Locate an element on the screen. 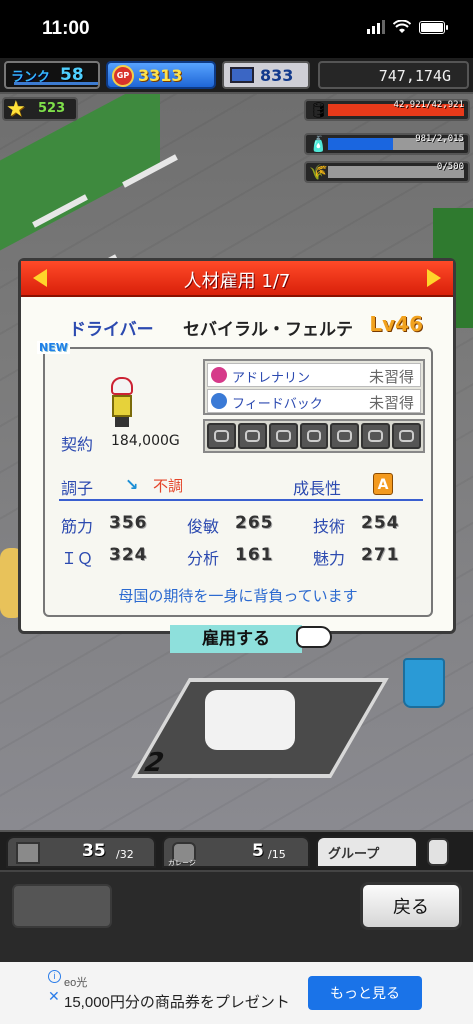 The image size is (473, 1024). ad-brand: eo光 is located at coordinates (76, 983).